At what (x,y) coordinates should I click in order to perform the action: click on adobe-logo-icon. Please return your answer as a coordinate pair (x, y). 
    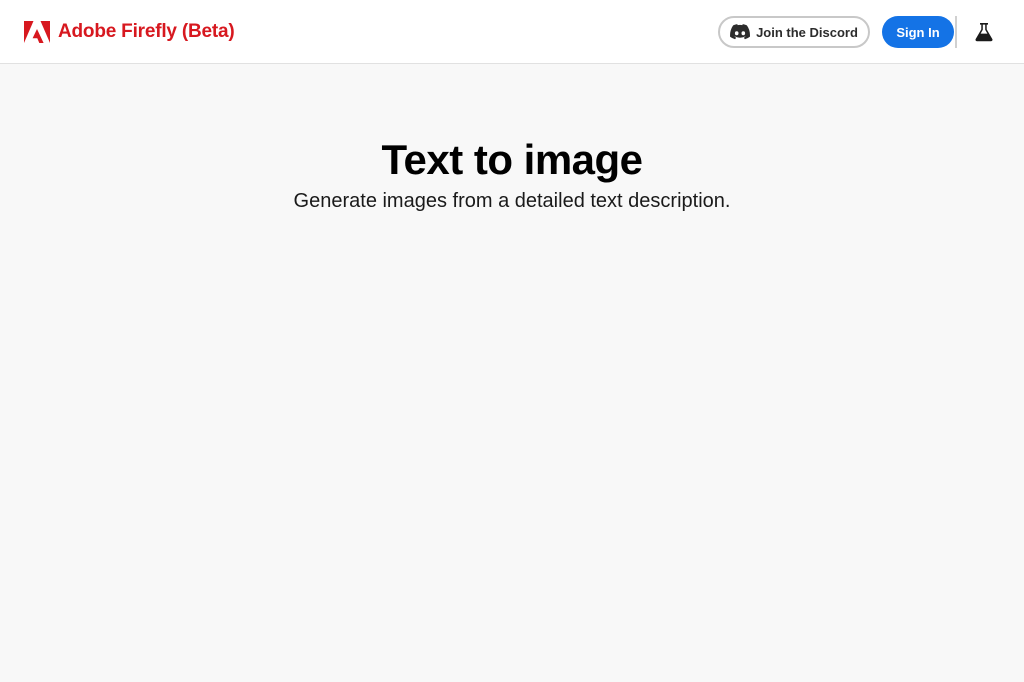
    Looking at the image, I should click on (37, 32).